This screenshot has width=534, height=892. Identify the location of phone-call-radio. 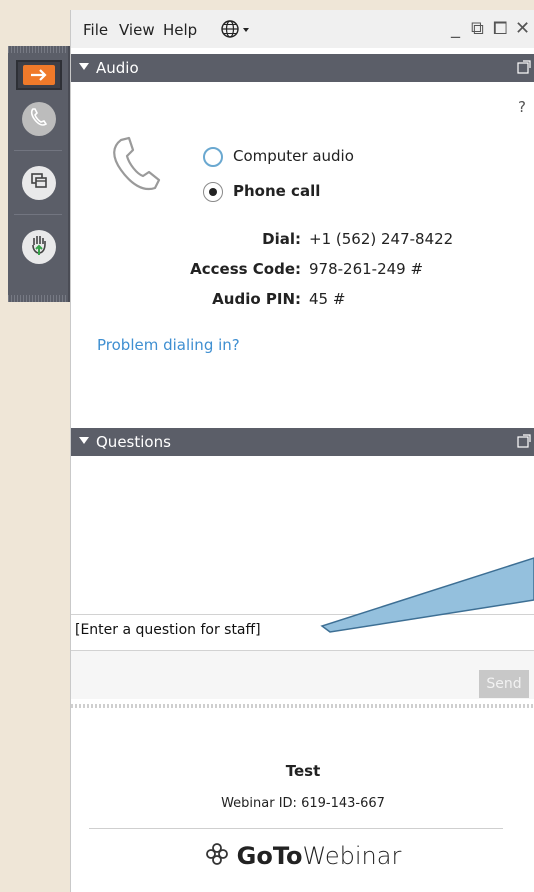
(213, 192).